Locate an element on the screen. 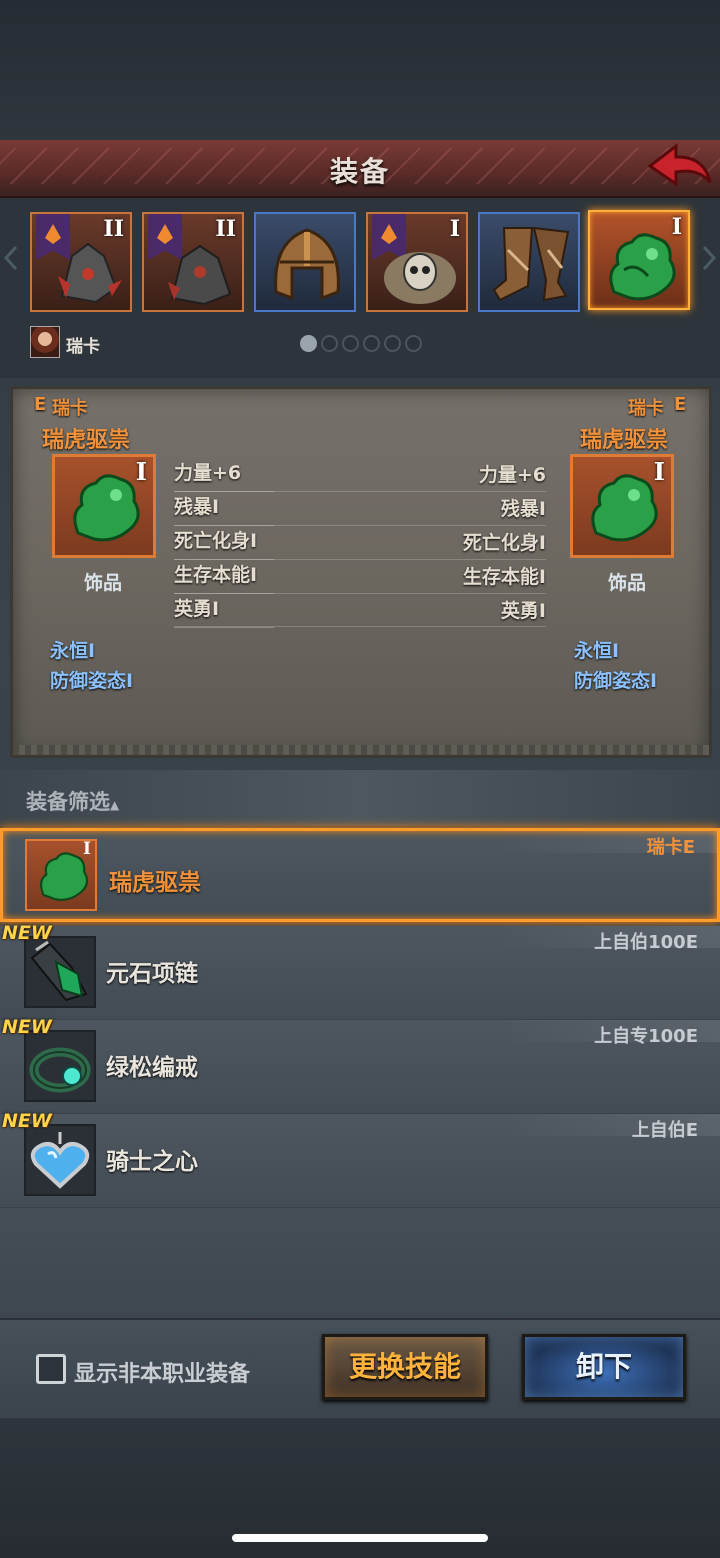 The image size is (720, 1558). panel-edge is located at coordinates (361, 750).